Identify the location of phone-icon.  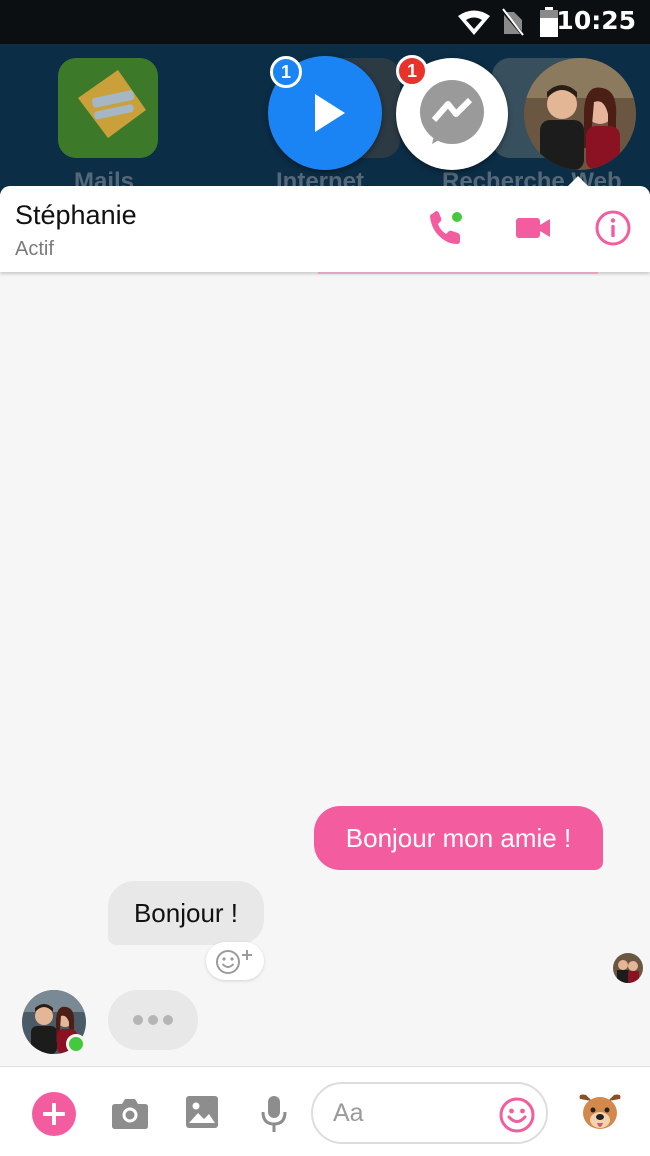
(446, 228).